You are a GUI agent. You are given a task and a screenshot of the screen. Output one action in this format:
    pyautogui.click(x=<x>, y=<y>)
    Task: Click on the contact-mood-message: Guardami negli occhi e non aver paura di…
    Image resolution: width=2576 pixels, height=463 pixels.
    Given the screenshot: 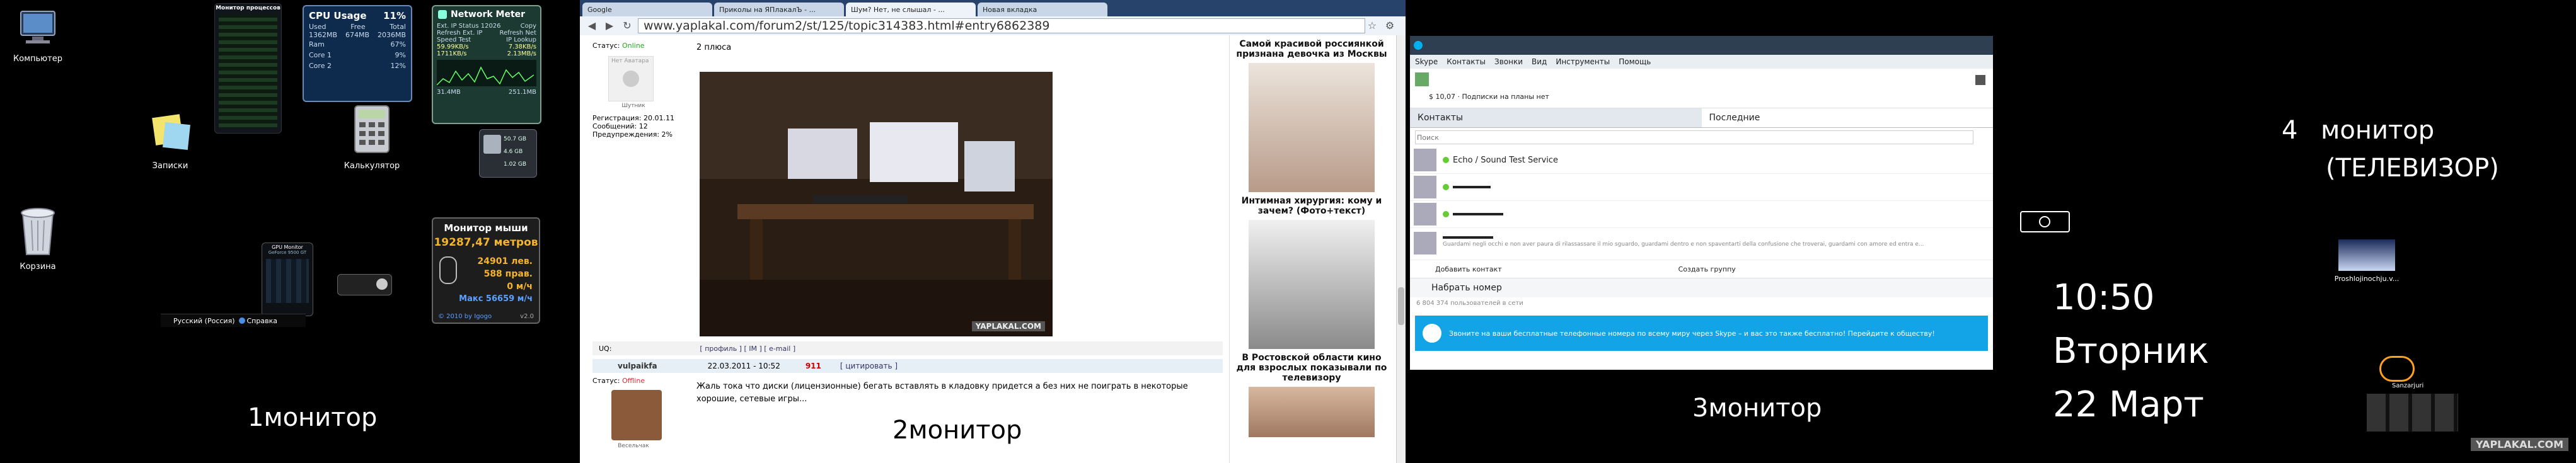 What is the action you would take?
    pyautogui.click(x=1683, y=244)
    